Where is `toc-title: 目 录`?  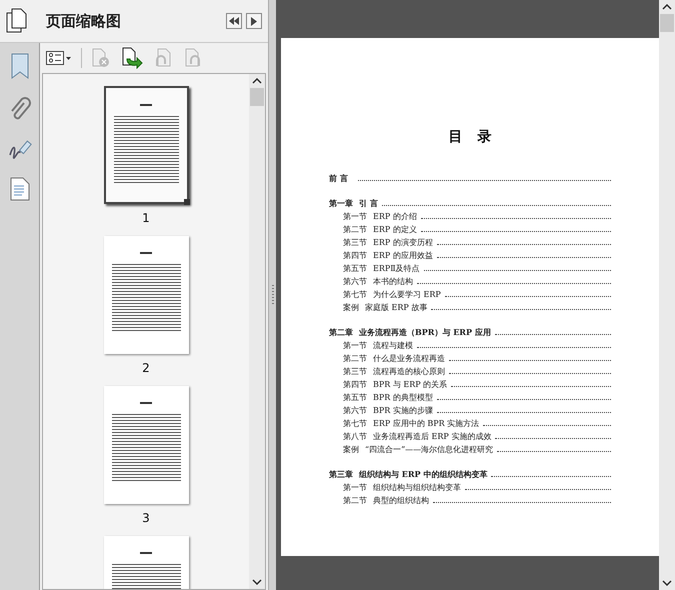
toc-title: 目 录 is located at coordinates (470, 137).